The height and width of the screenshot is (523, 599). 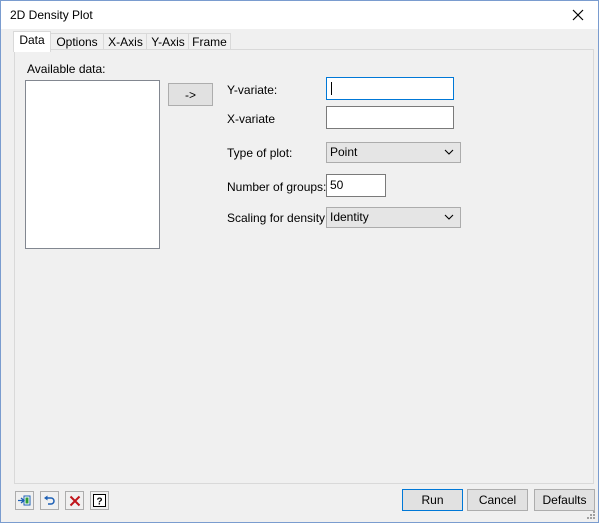 I want to click on type-of-plot-value: Point, so click(x=344, y=152).